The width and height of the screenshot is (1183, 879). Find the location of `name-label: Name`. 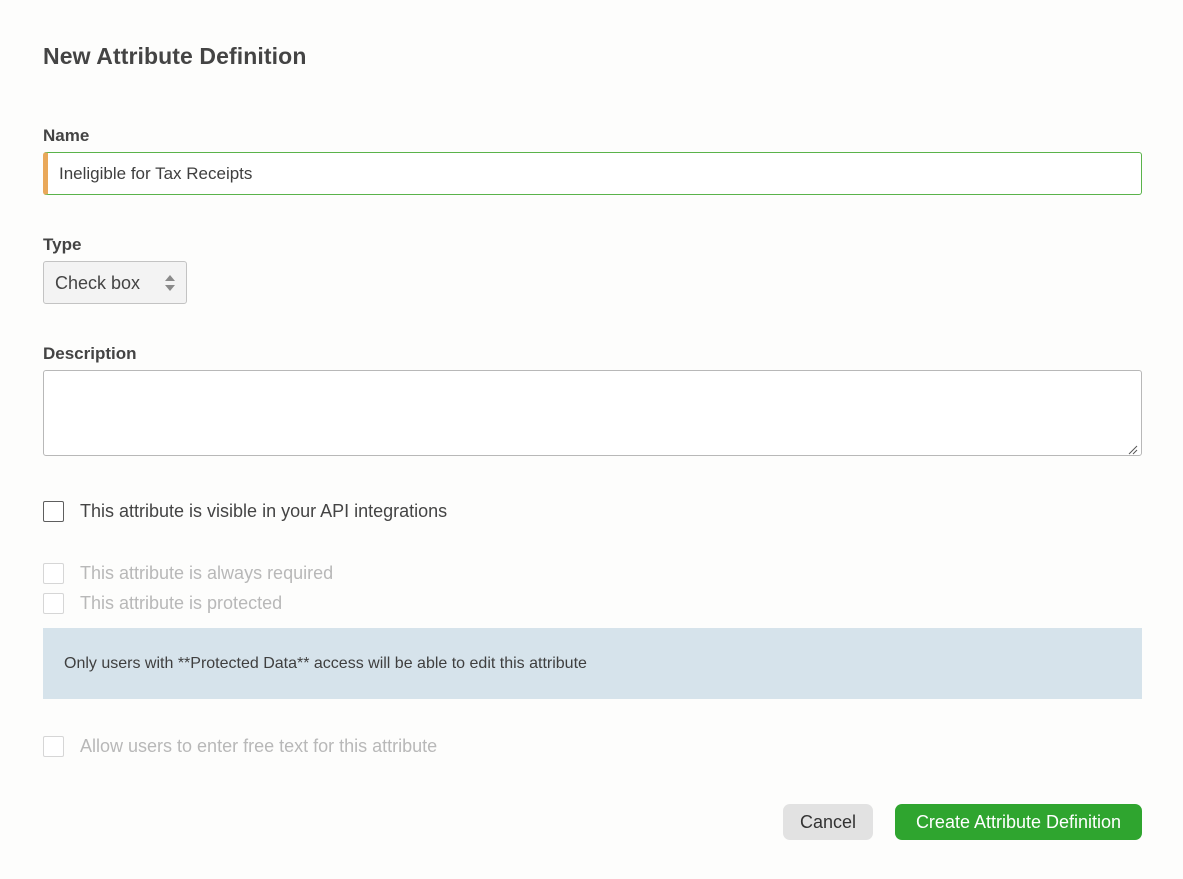

name-label: Name is located at coordinates (66, 135).